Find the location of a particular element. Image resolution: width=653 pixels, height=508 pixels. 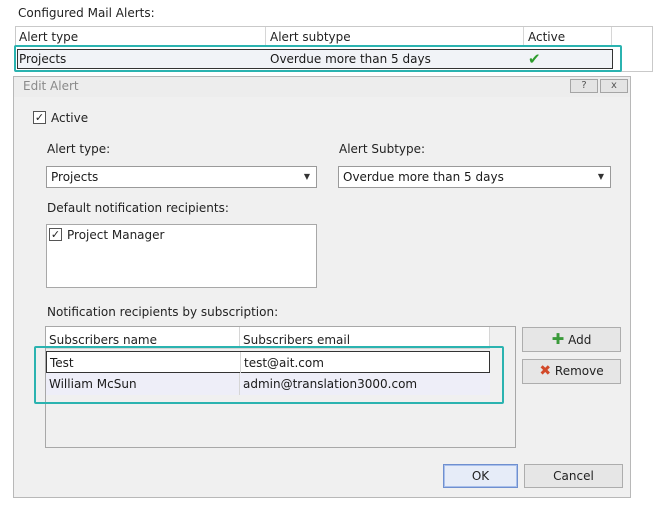

help-icon: ? is located at coordinates (584, 85).